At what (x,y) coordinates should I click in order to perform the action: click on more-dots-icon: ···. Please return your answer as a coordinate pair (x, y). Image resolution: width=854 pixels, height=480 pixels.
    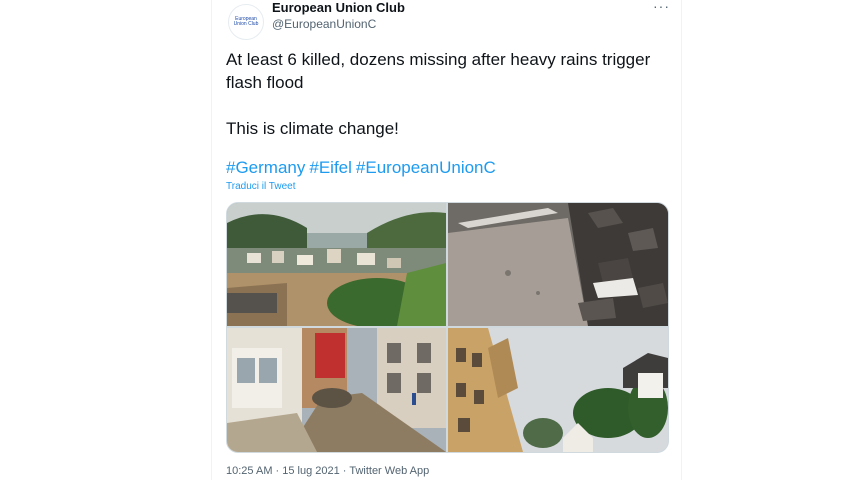
    Looking at the image, I should click on (661, 7).